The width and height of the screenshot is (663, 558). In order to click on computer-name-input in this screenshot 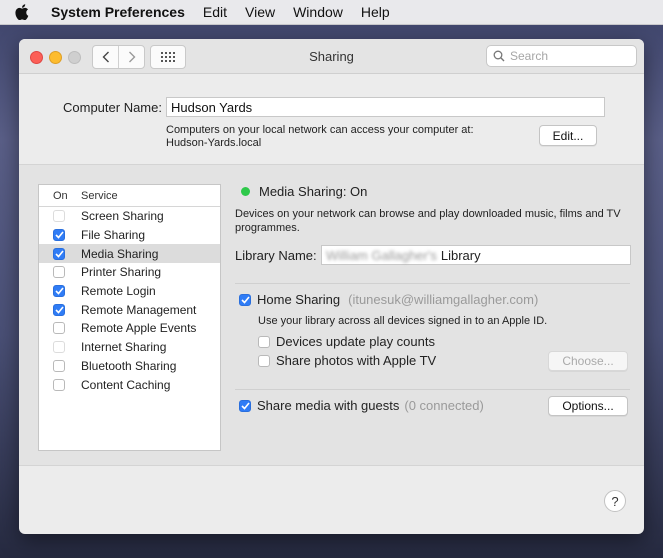, I will do `click(385, 107)`.